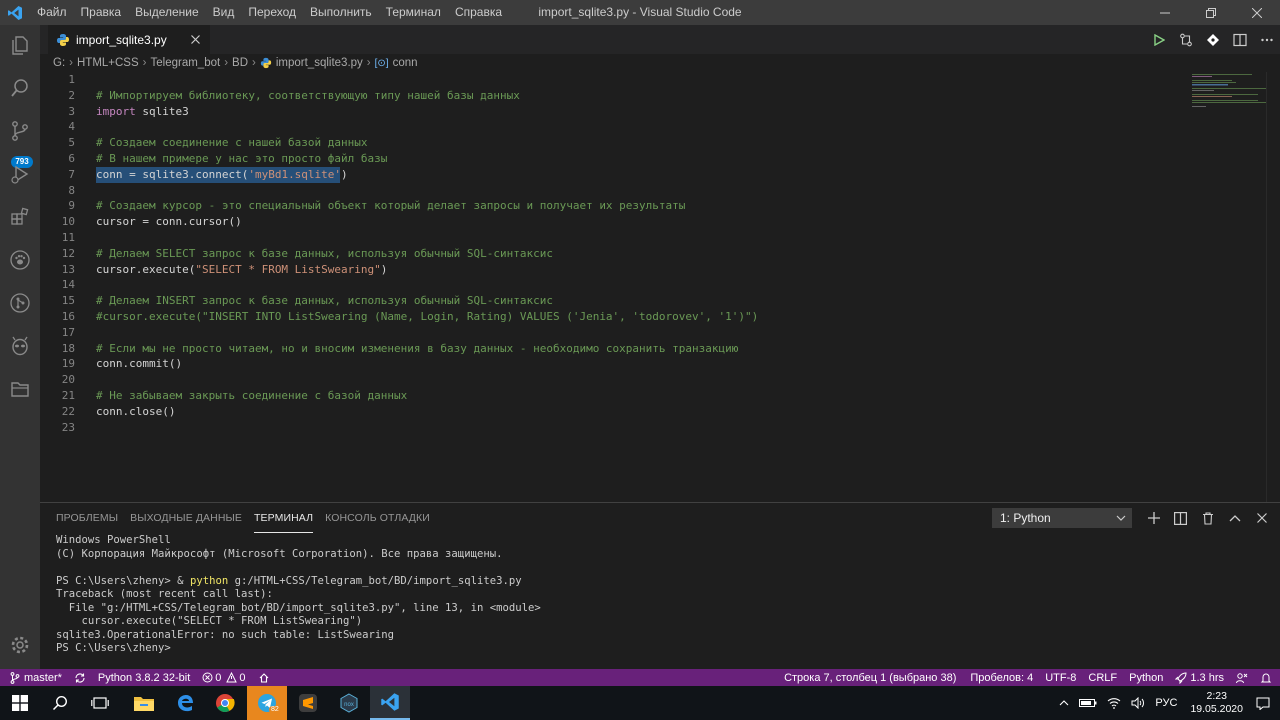 Image resolution: width=1280 pixels, height=720 pixels. I want to click on extensions-icon, so click(20, 217).